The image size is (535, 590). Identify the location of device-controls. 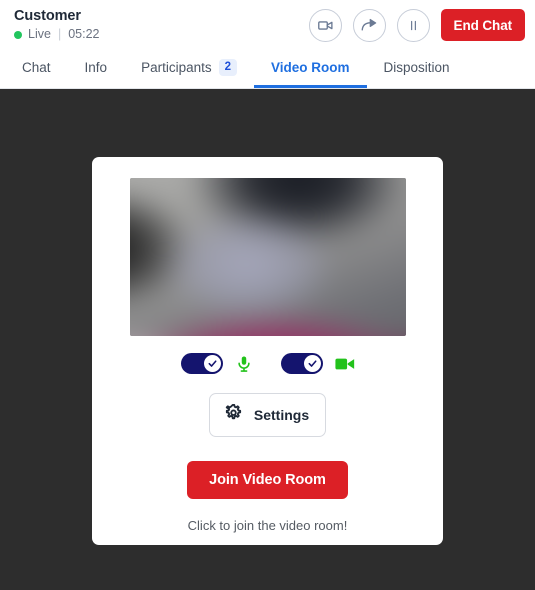
(267, 363).